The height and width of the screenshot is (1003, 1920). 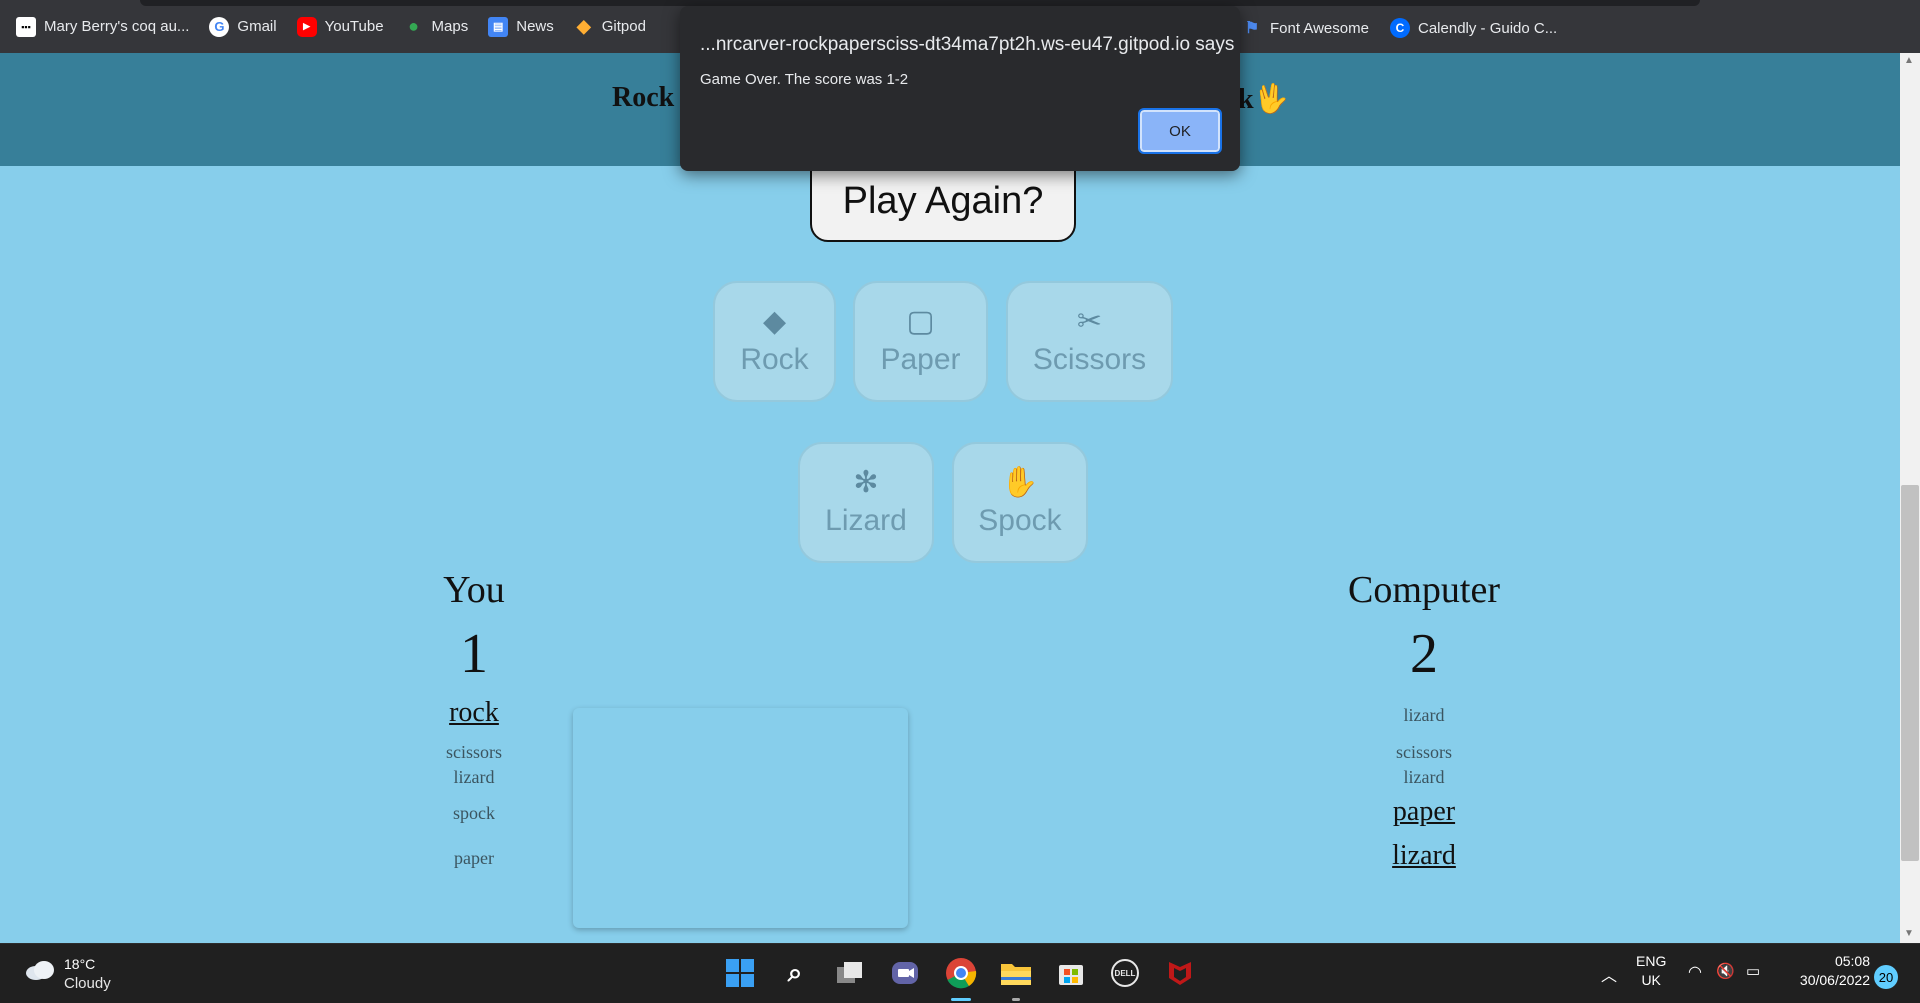 I want to click on scissors-label: Scissors, so click(x=1089, y=359).